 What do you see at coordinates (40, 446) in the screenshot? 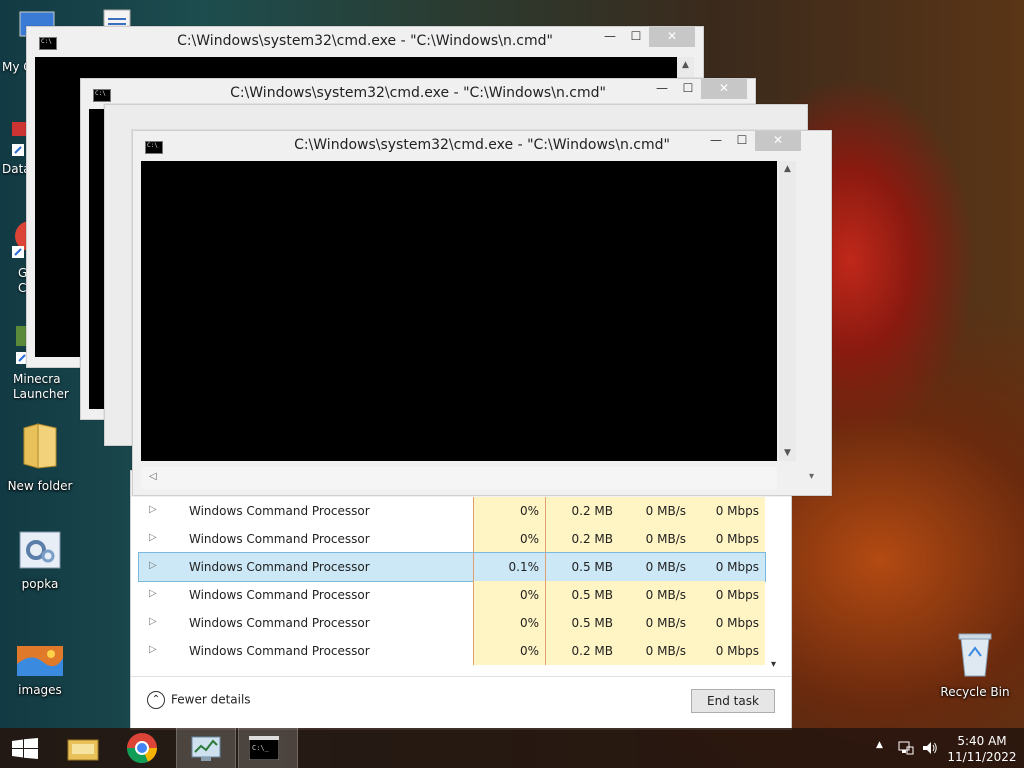
I see `folder-icon` at bounding box center [40, 446].